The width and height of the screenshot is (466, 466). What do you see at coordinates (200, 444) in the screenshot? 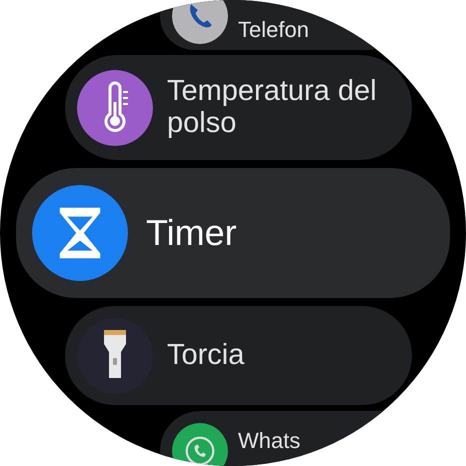
I see `chat-icon` at bounding box center [200, 444].